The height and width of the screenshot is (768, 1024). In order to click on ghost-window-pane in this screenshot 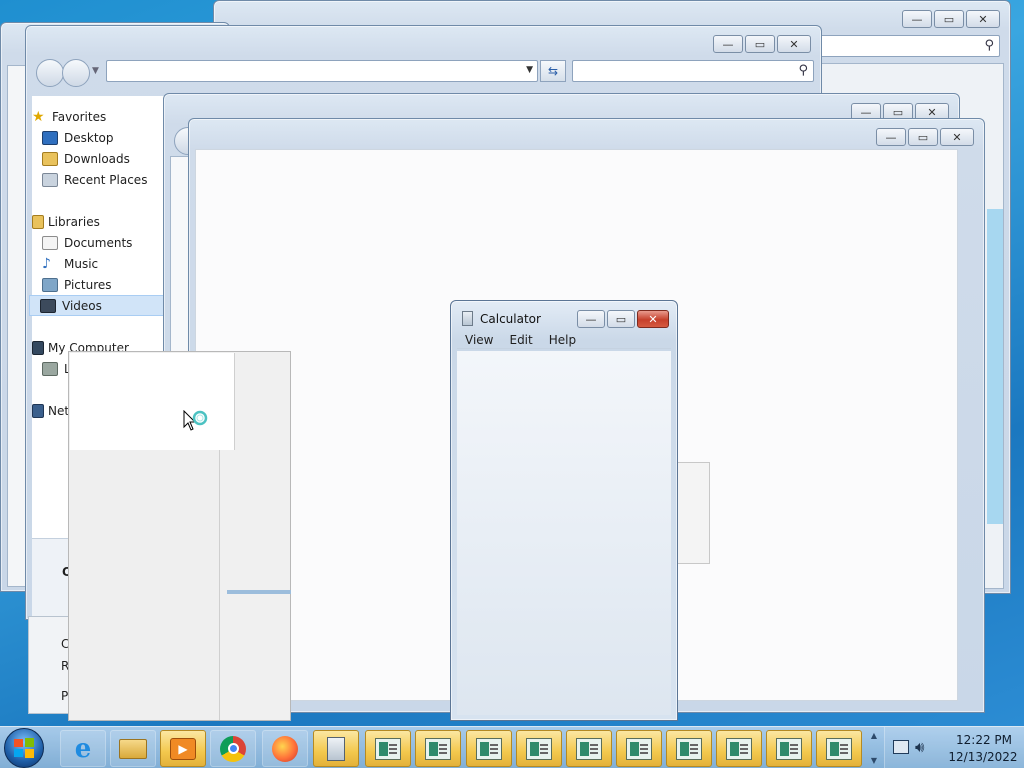, I will do `click(145, 585)`.